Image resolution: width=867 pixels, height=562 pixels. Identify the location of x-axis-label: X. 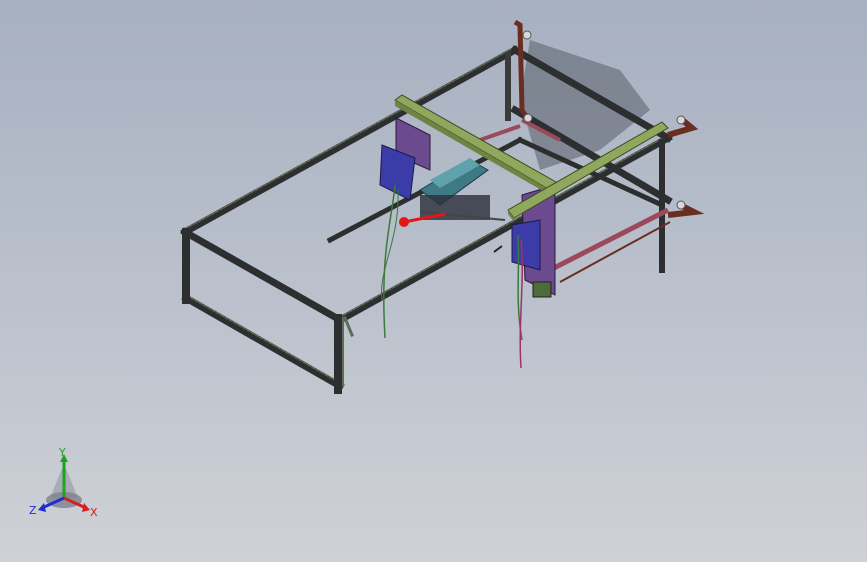
(94, 512).